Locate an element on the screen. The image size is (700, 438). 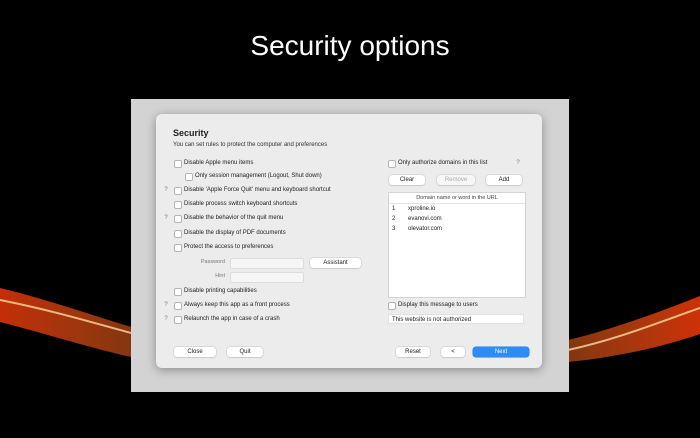
password-label: Password is located at coordinates (212, 262).